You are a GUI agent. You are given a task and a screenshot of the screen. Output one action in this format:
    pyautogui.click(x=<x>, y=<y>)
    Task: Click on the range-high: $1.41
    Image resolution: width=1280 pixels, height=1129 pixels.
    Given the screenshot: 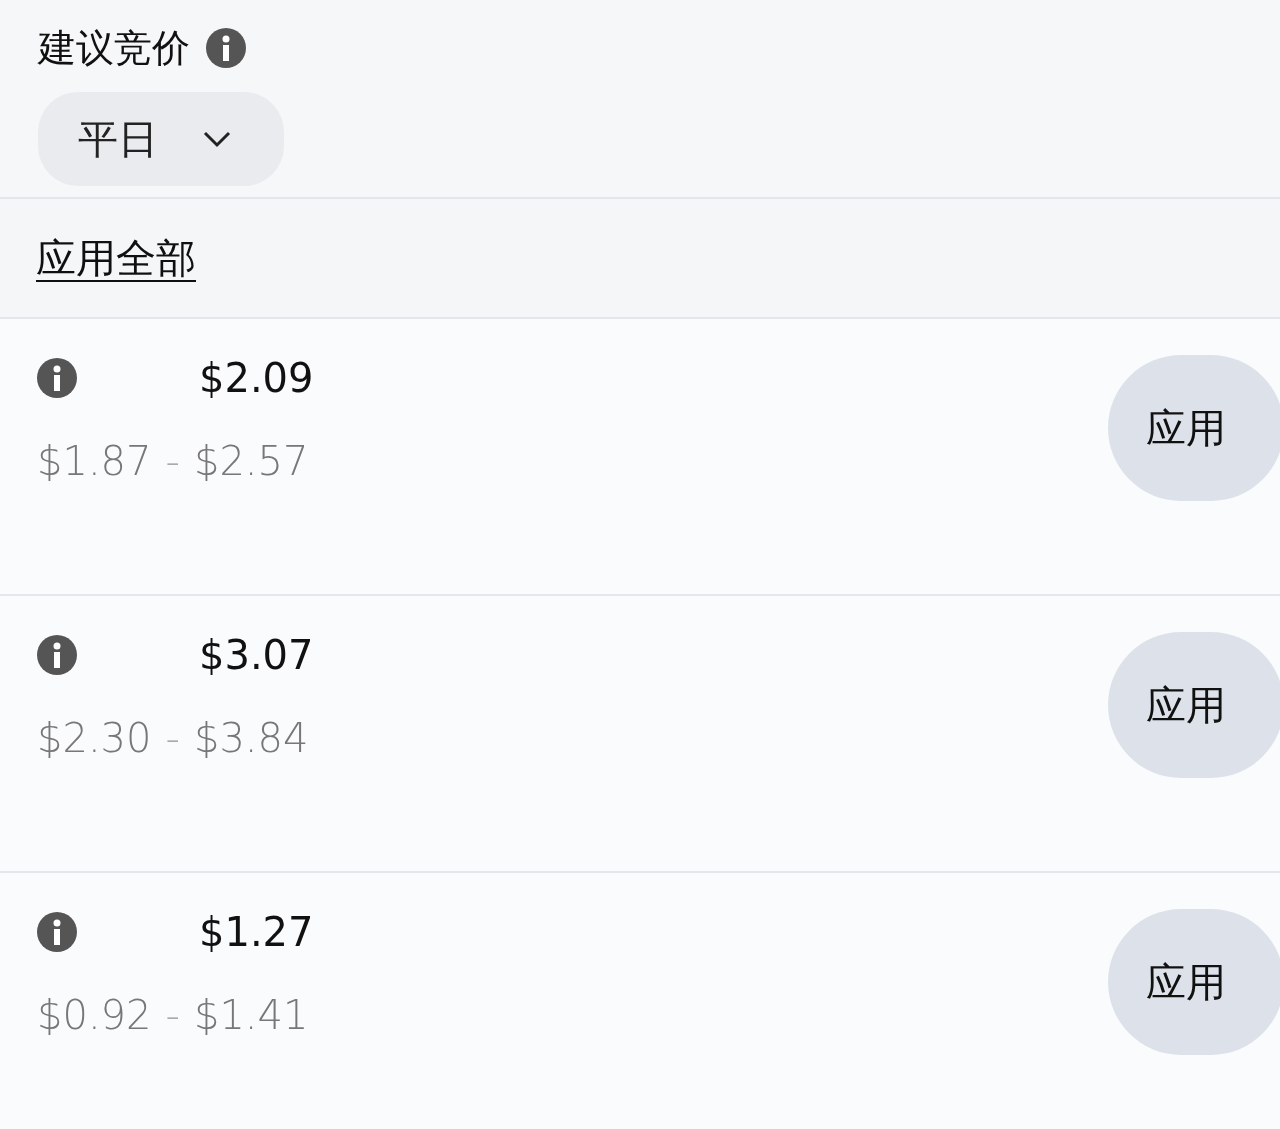 What is the action you would take?
    pyautogui.click(x=251, y=1015)
    